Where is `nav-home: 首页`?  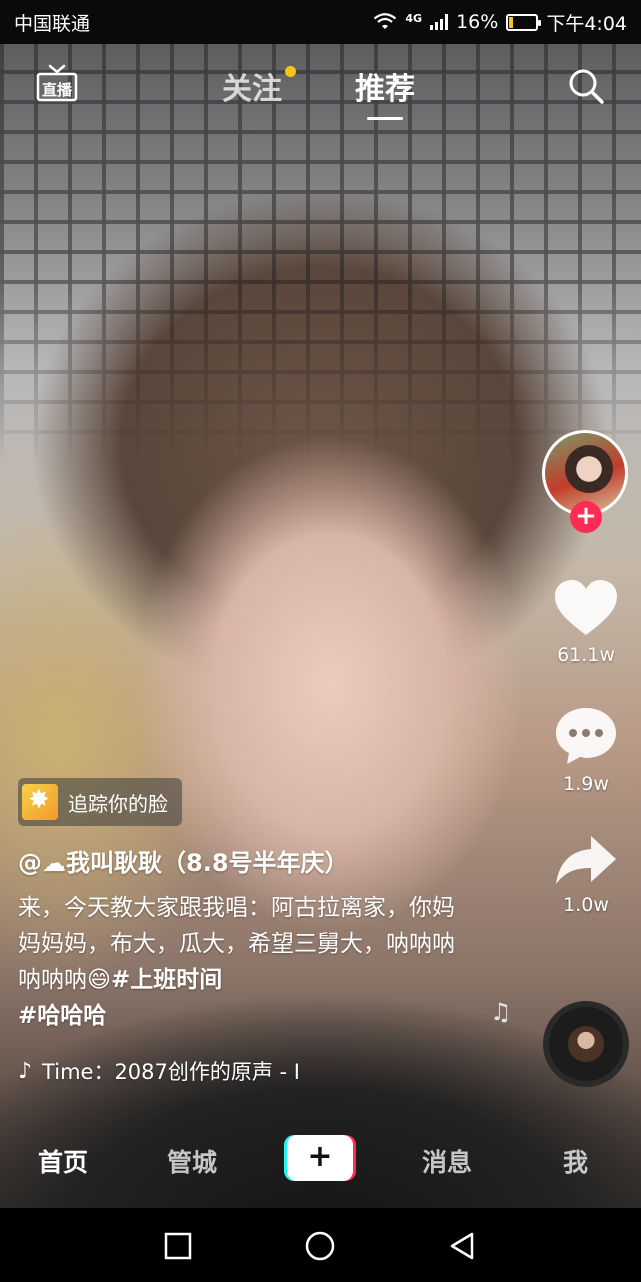
nav-home: 首页 is located at coordinates (63, 1161).